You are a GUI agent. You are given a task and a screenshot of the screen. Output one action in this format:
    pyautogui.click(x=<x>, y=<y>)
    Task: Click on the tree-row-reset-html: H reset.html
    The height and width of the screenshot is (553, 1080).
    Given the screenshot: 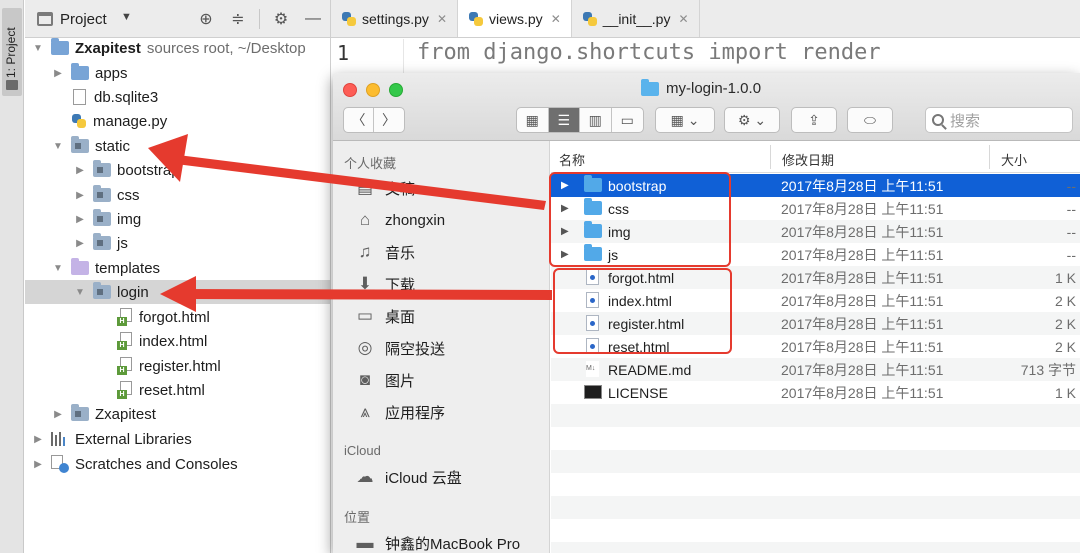 What is the action you would take?
    pyautogui.click(x=177, y=390)
    